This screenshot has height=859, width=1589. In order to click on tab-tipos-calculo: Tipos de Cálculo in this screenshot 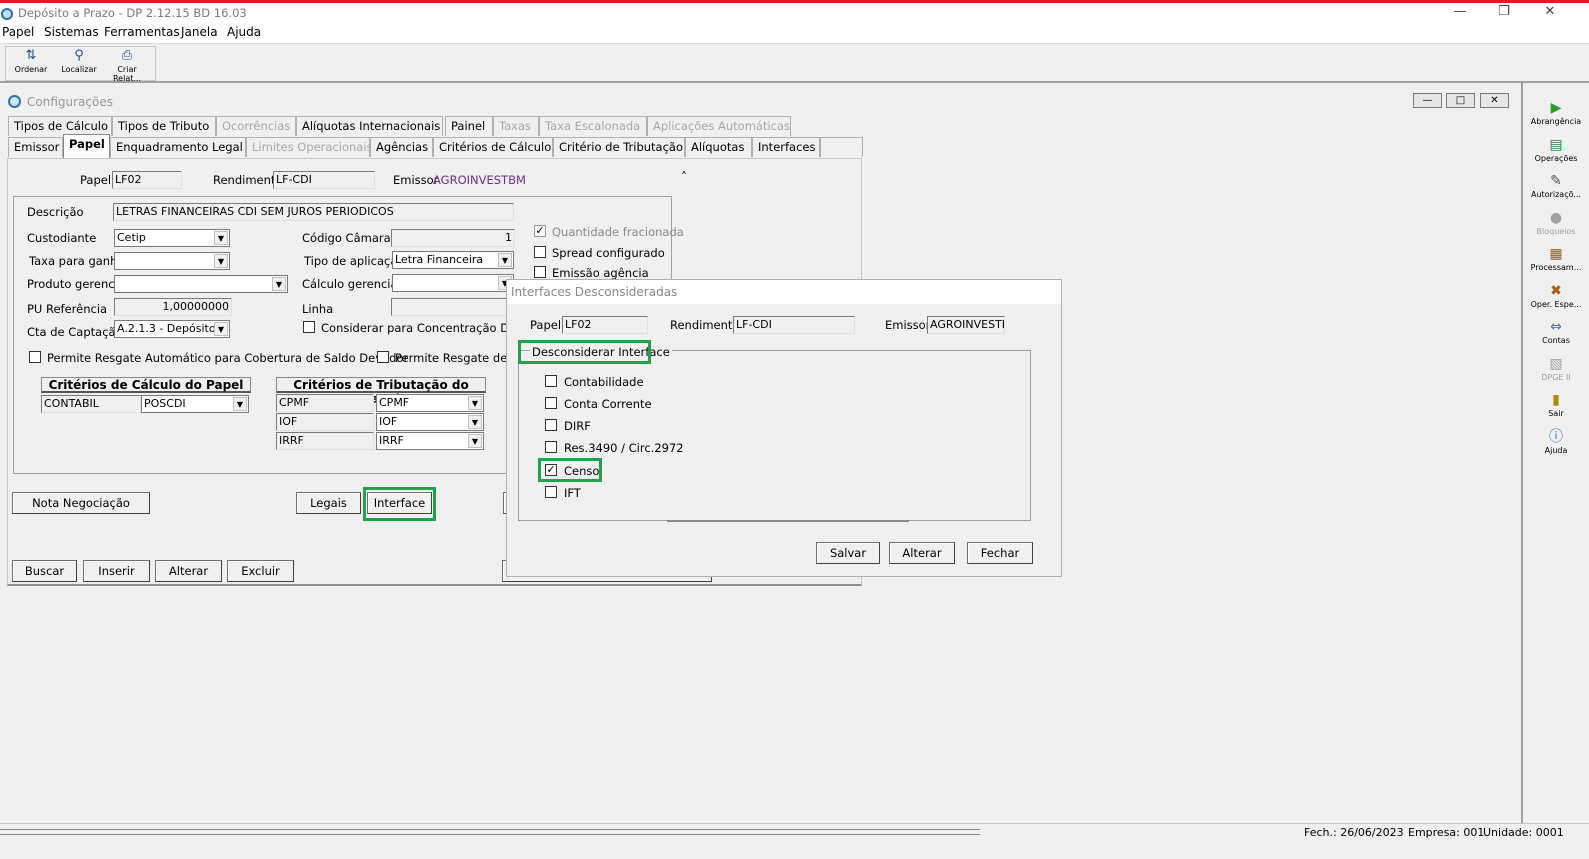, I will do `click(60, 126)`.